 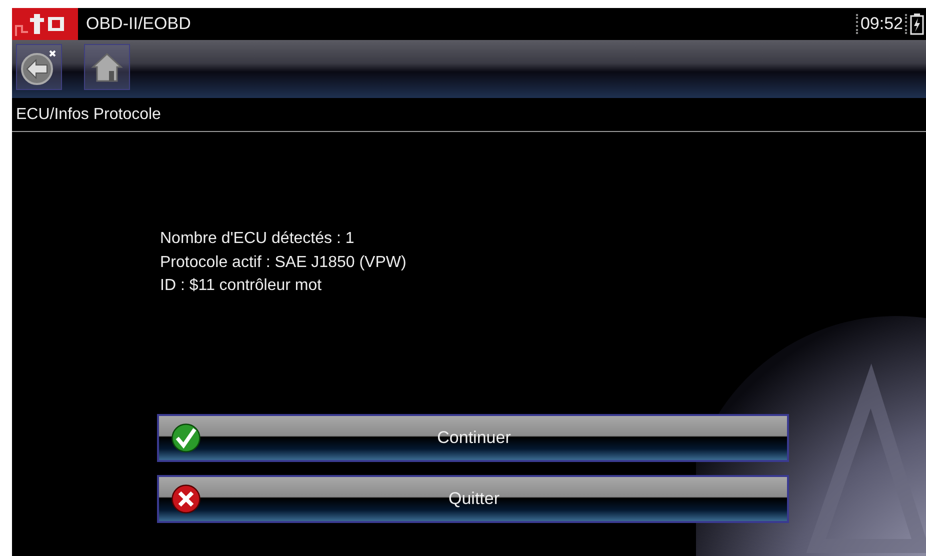 I want to click on home-button, so click(x=107, y=67).